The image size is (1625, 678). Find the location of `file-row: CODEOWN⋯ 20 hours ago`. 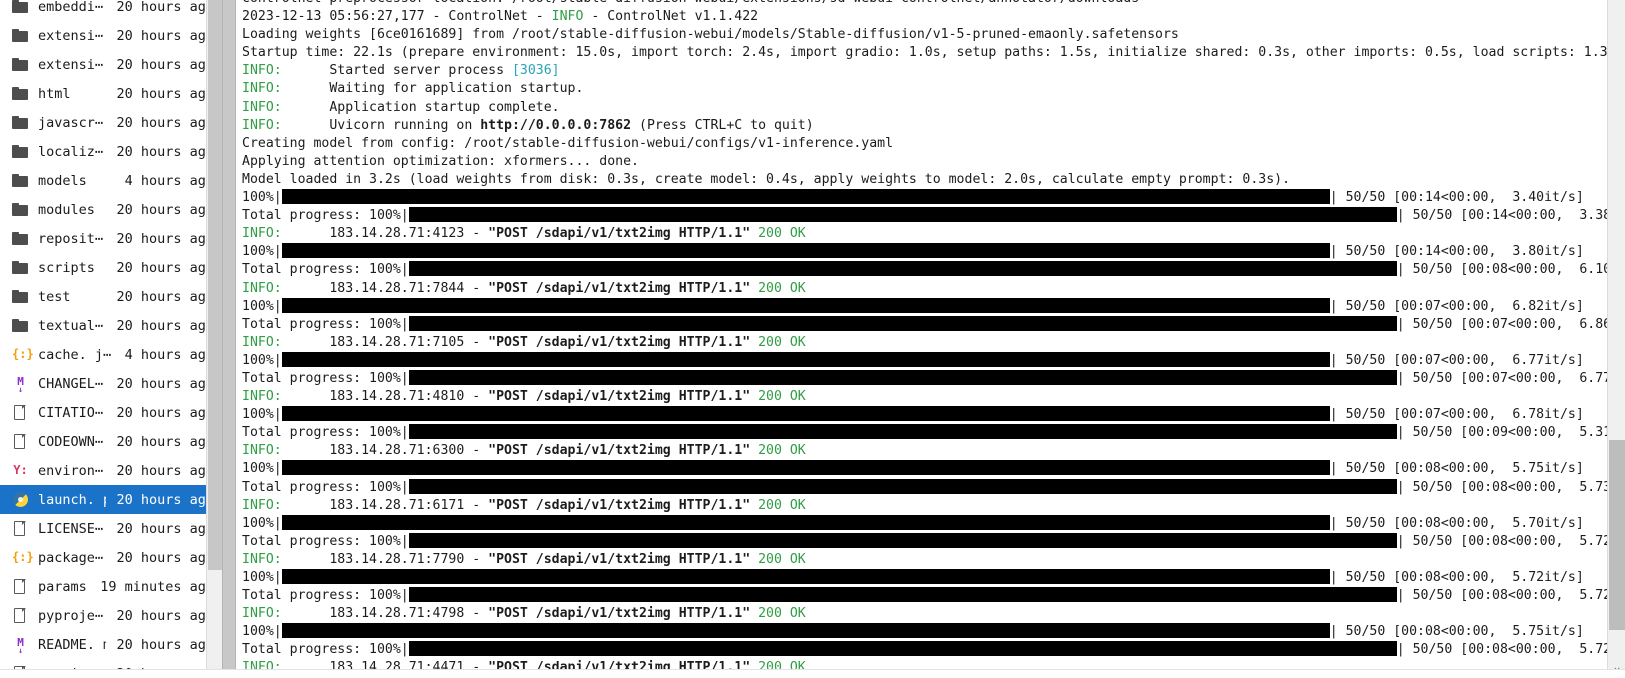

file-row: CODEOWN⋯ 20 hours ago is located at coordinates (111, 441).